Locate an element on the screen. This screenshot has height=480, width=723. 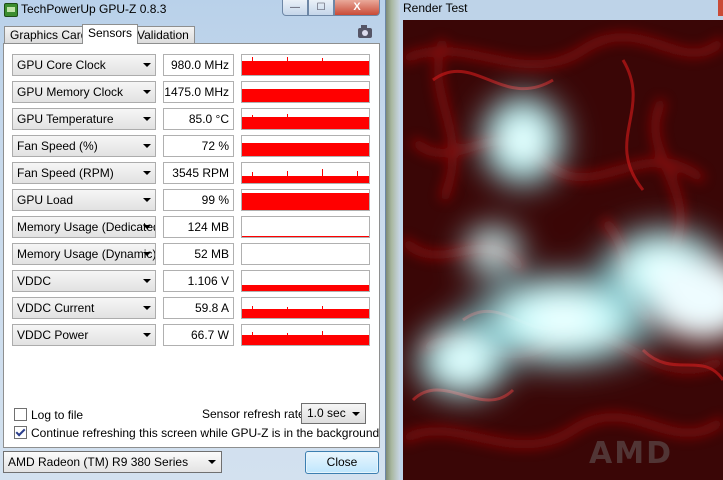
sensor-name-select: Memory Usage (Dedicated) is located at coordinates (84, 227).